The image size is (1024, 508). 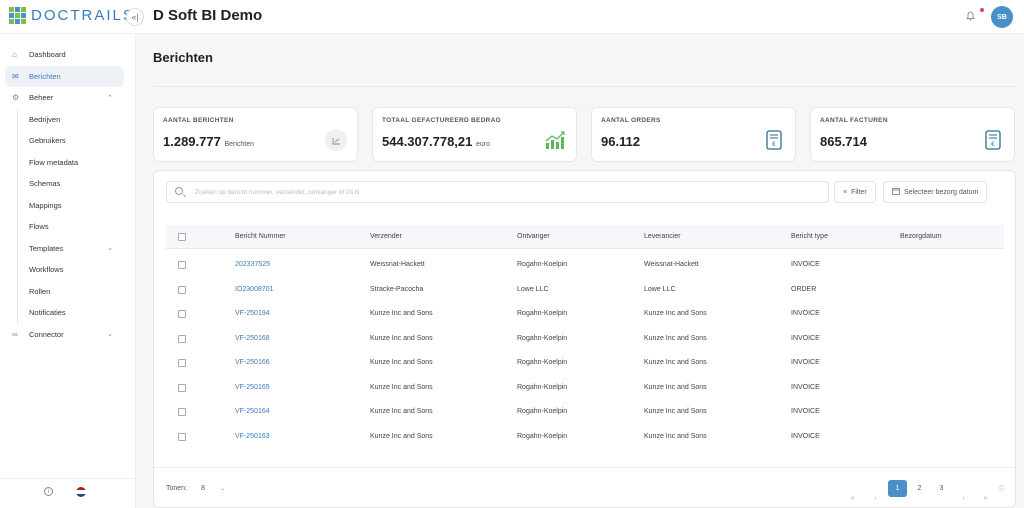 I want to click on message-number-link: VF-250166, so click(x=252, y=362).